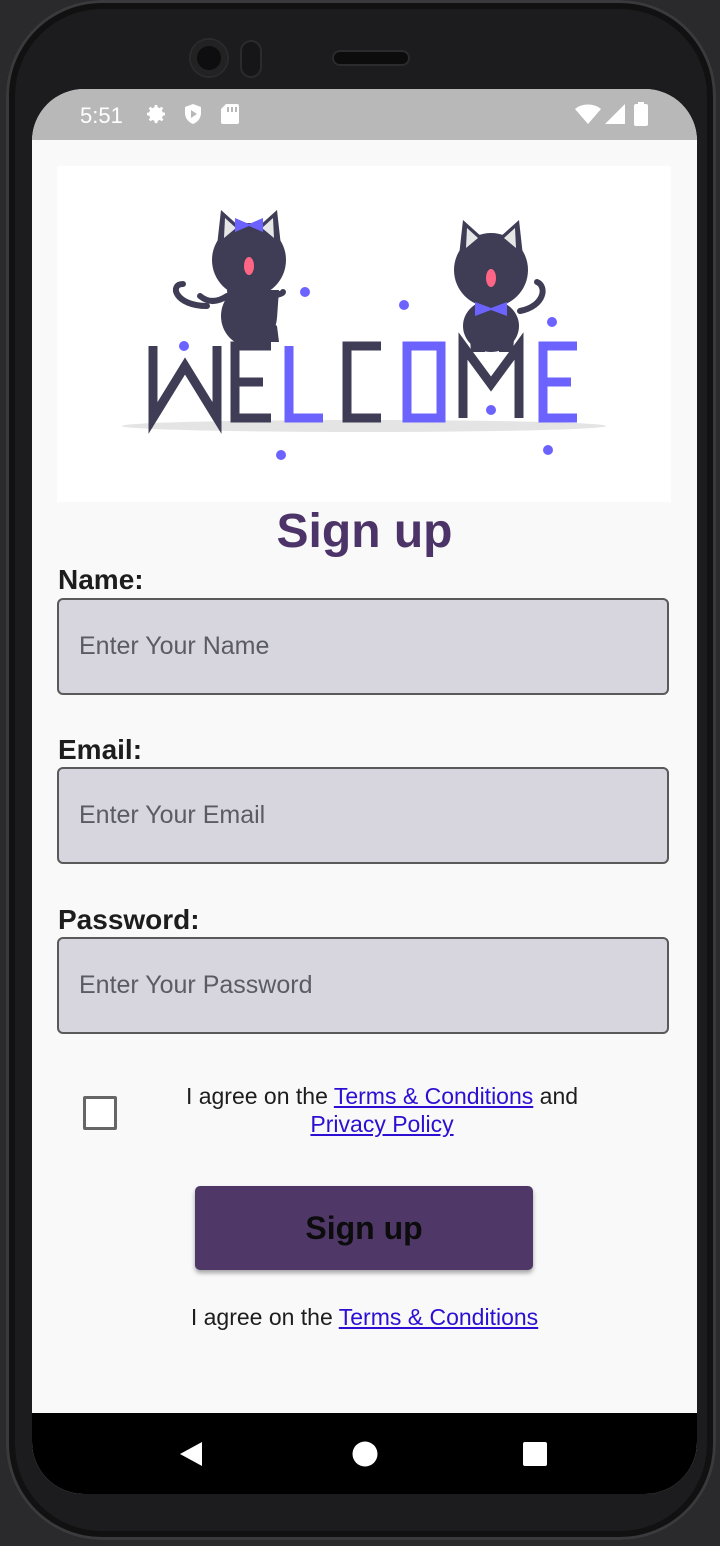 Image resolution: width=720 pixels, height=1546 pixels. I want to click on footer-agree-text: I agree on the Terms & Conditions, so click(364, 1317).